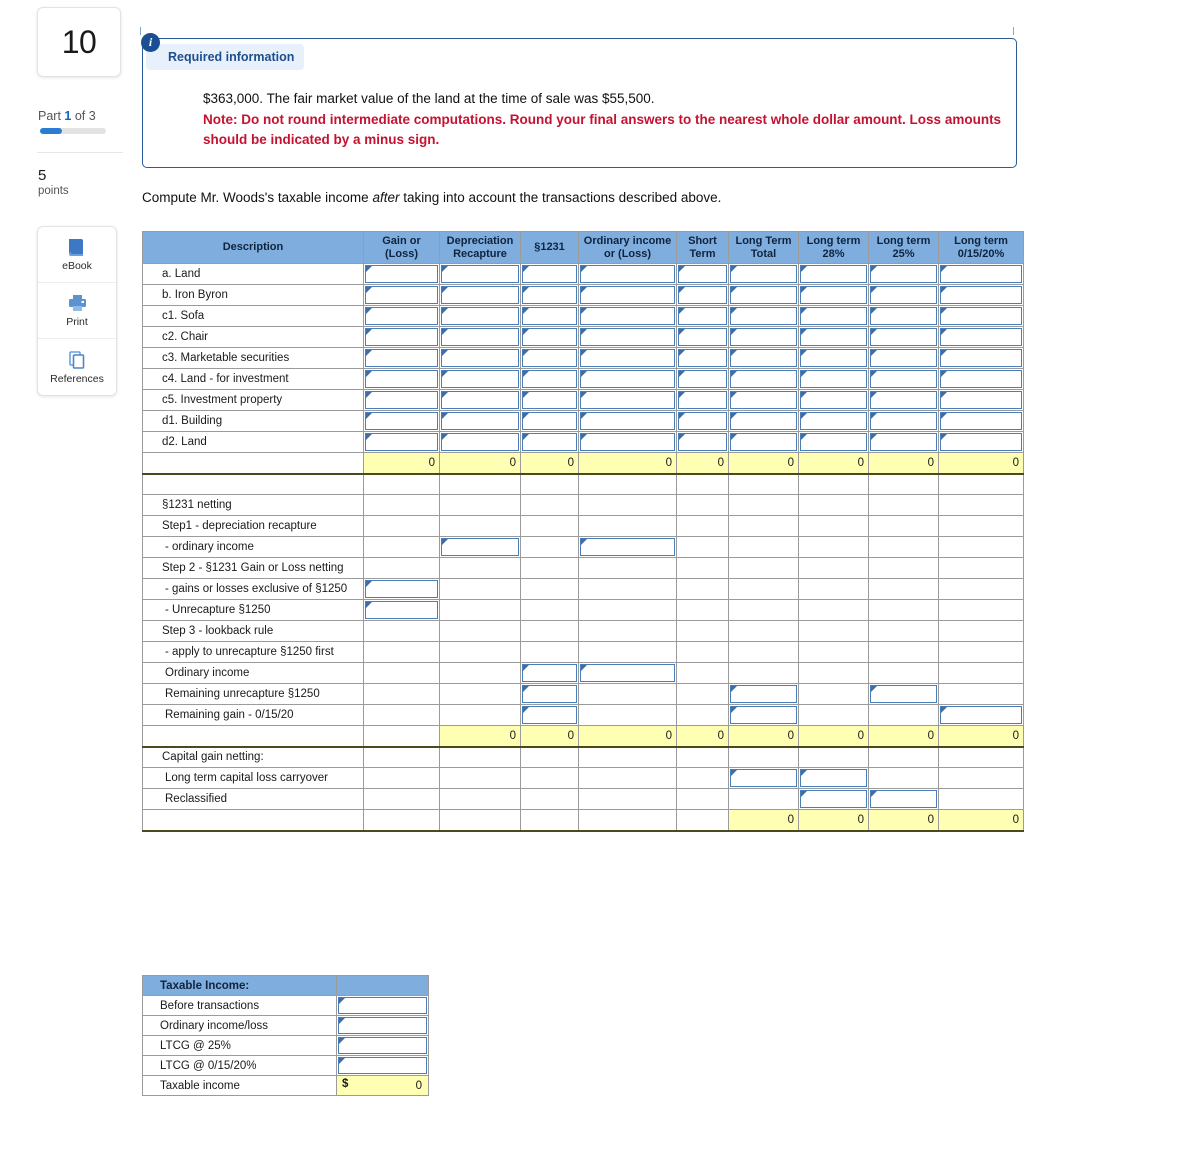 The height and width of the screenshot is (1154, 1200). What do you see at coordinates (480, 358) in the screenshot?
I see `input-cell-c3-deprec` at bounding box center [480, 358].